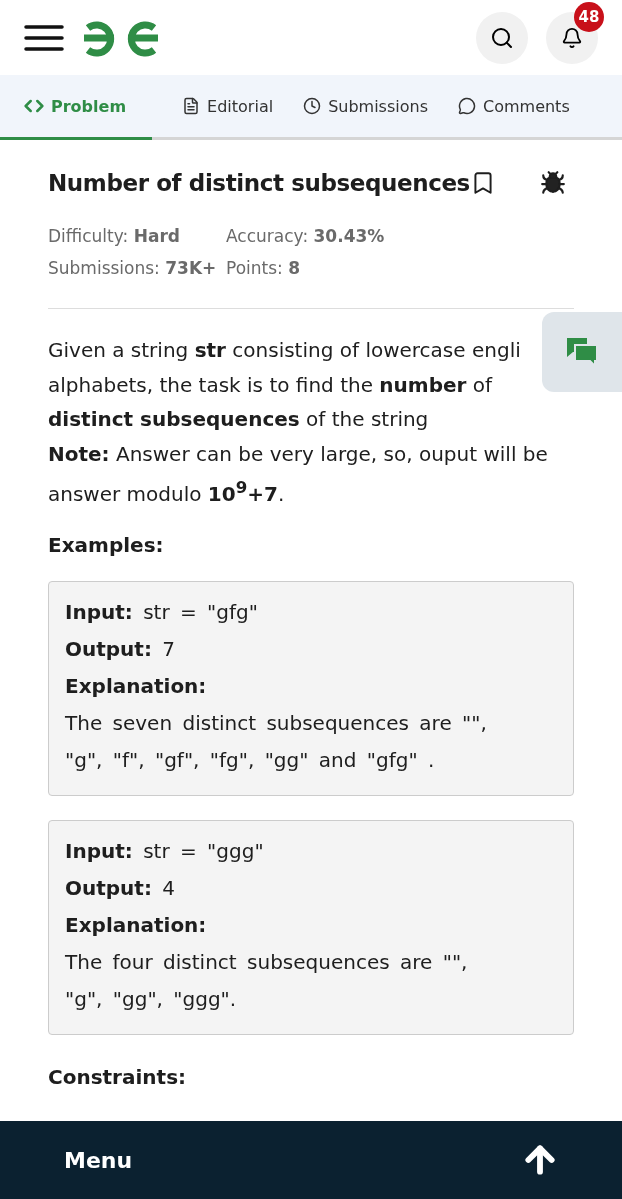 Image resolution: width=622 pixels, height=1199 pixels. Describe the element at coordinates (285, 350) in the screenshot. I see `description-text: Given a string str consisting of lowercase engli` at that location.